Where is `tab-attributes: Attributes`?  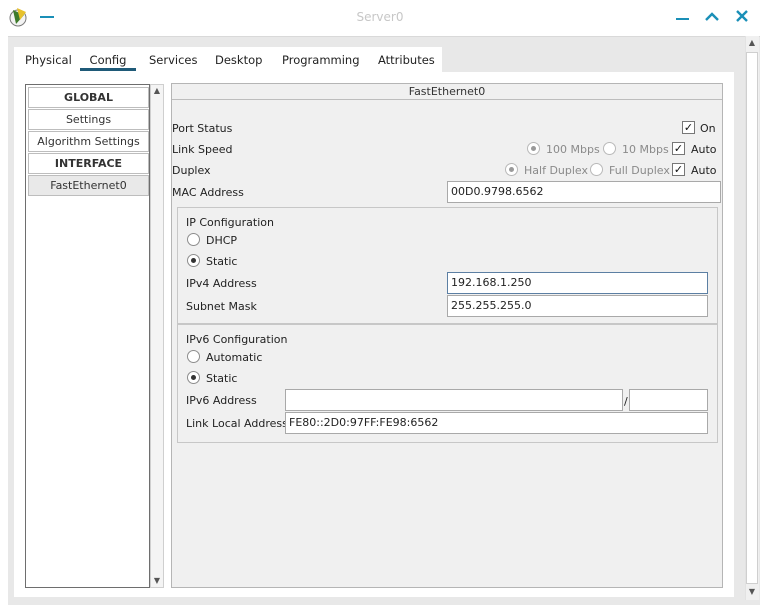 tab-attributes: Attributes is located at coordinates (406, 59).